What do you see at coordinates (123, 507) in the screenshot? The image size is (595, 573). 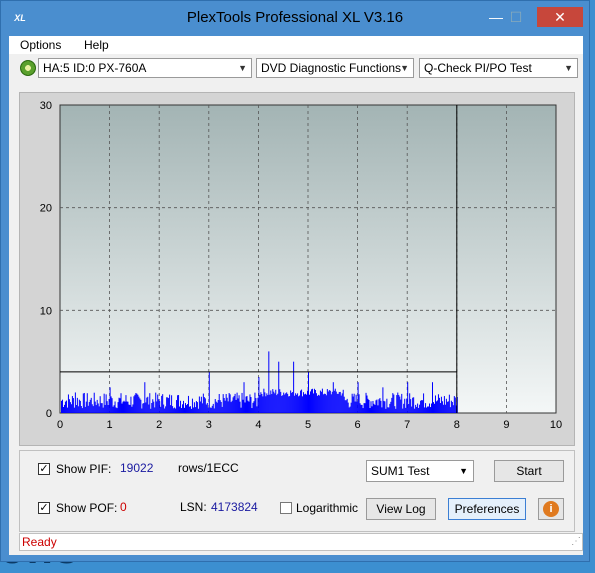 I see `pof-value: 0` at bounding box center [123, 507].